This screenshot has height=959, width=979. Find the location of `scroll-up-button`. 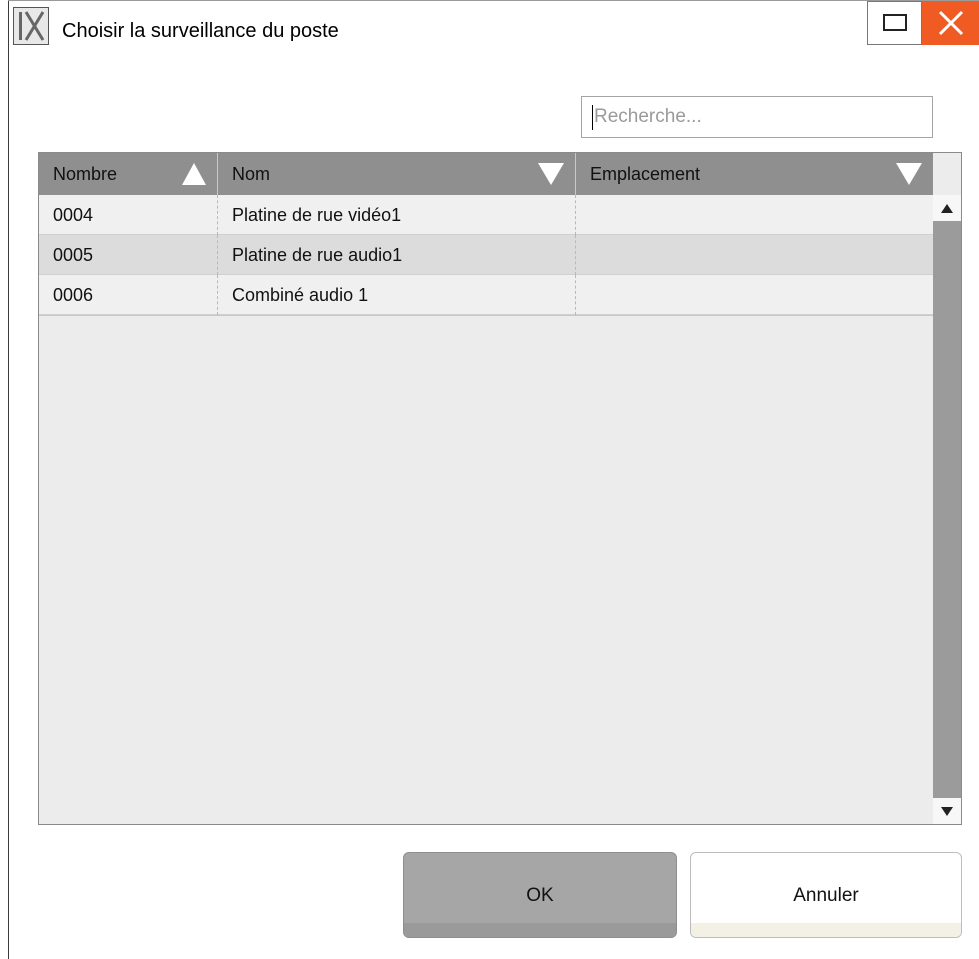

scroll-up-button is located at coordinates (947, 208).